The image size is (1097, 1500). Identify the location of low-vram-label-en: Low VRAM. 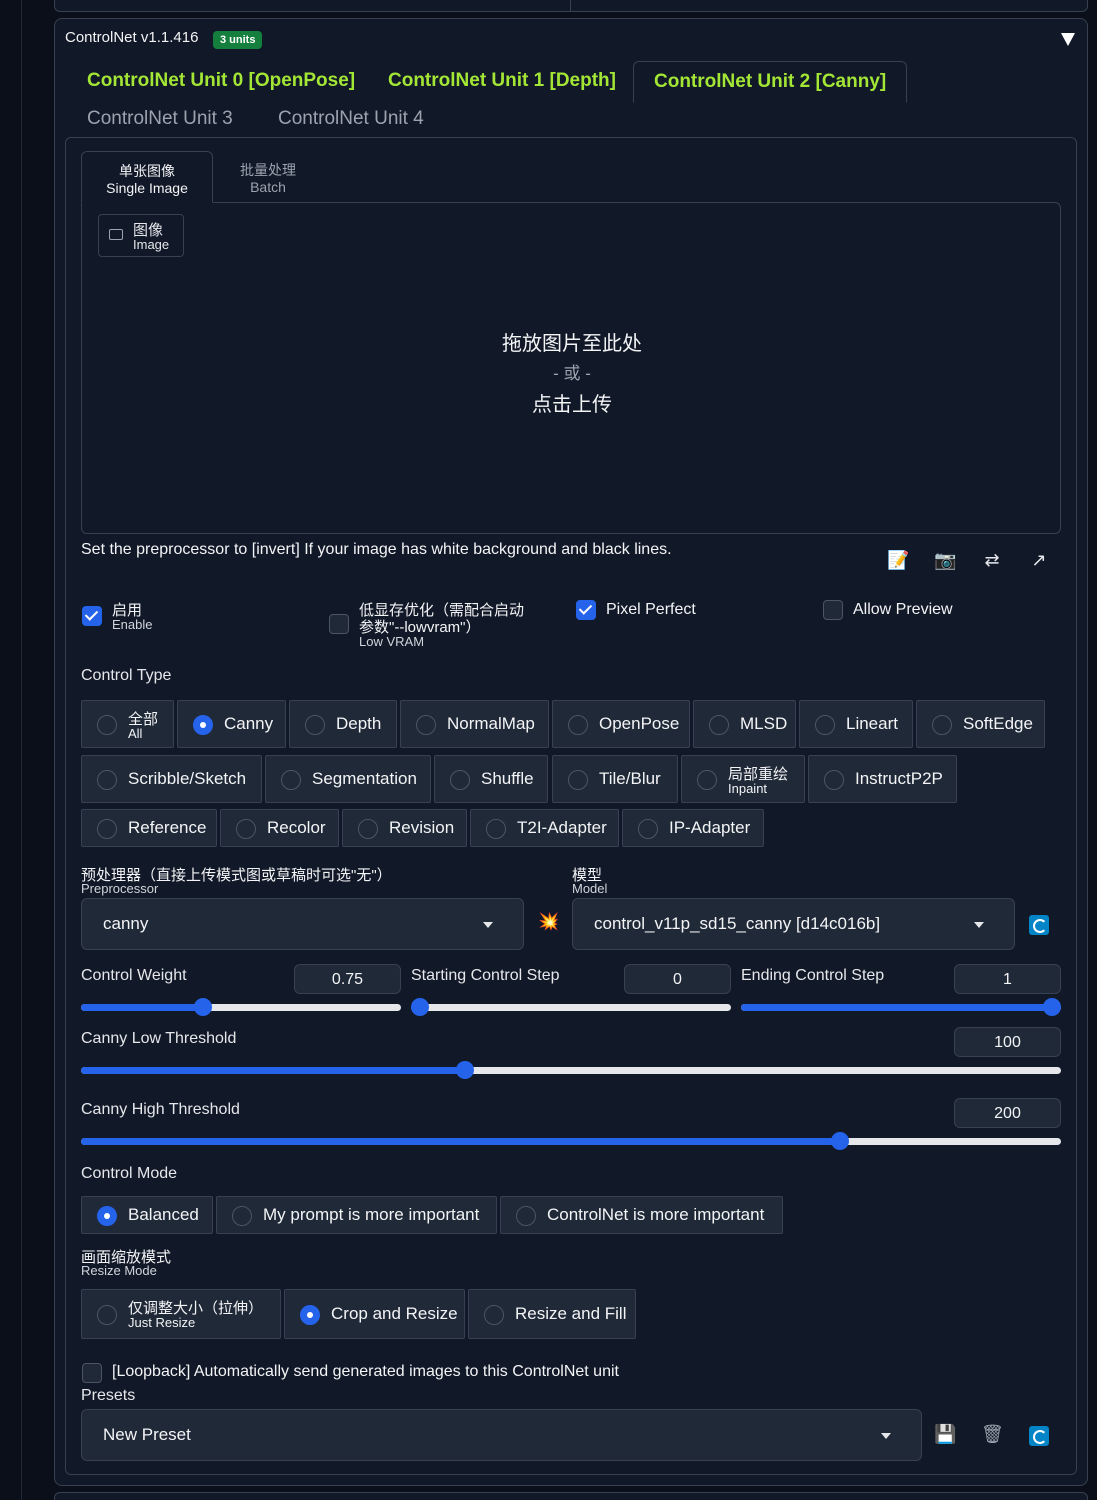
(392, 641).